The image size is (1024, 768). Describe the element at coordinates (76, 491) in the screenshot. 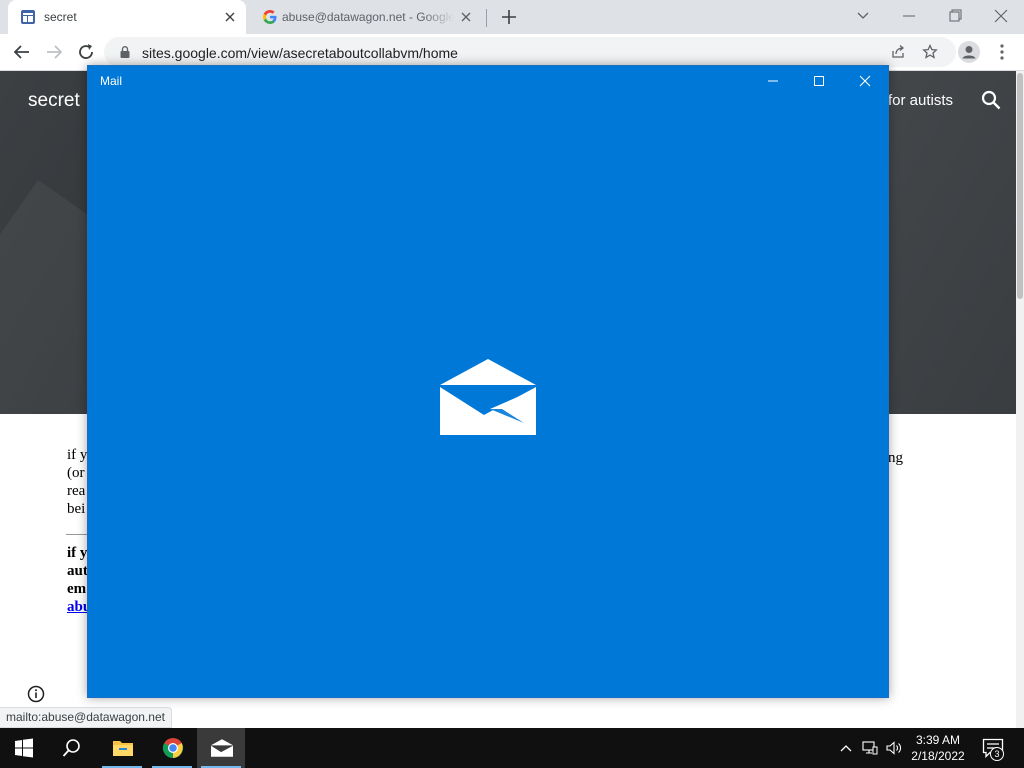

I see `paragraph-line: rea` at that location.